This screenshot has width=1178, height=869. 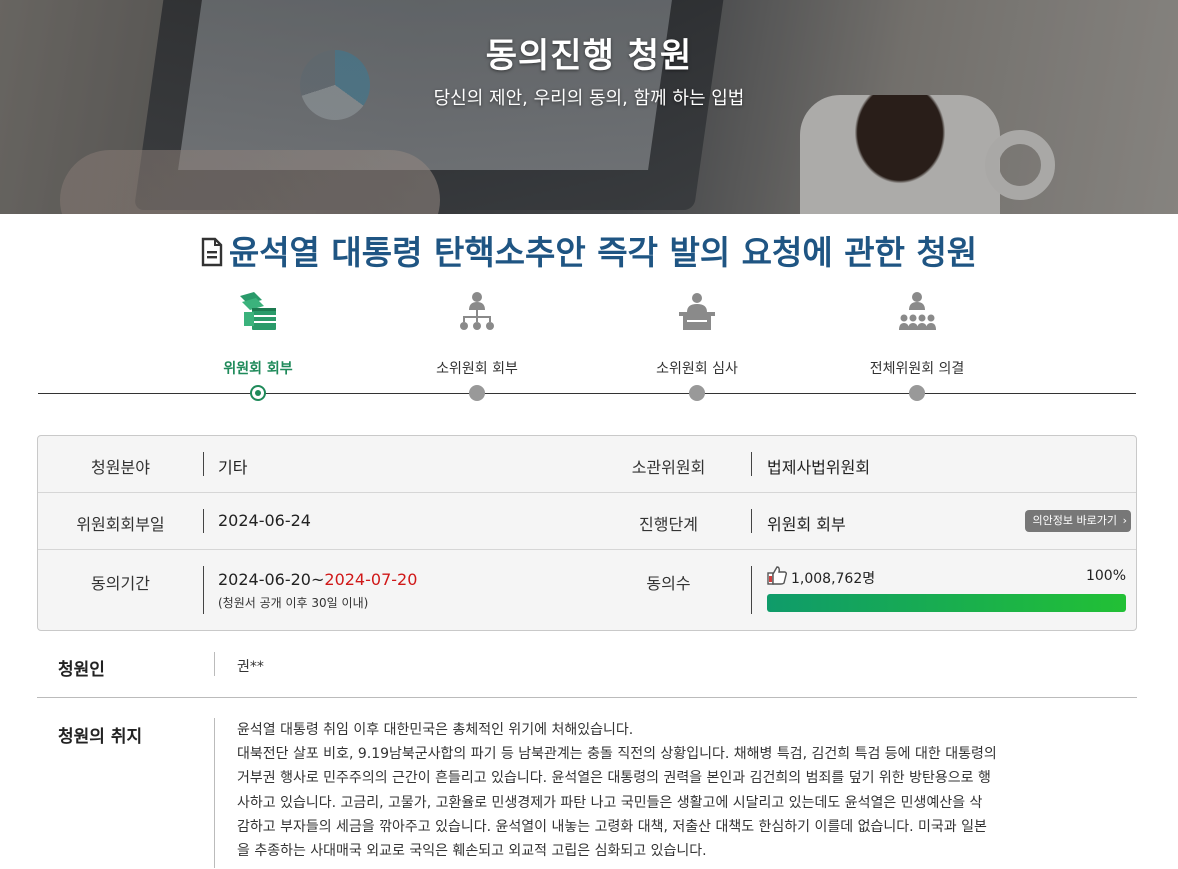 What do you see at coordinates (264, 520) in the screenshot?
I see `referral-date-value: 2024-06-24` at bounding box center [264, 520].